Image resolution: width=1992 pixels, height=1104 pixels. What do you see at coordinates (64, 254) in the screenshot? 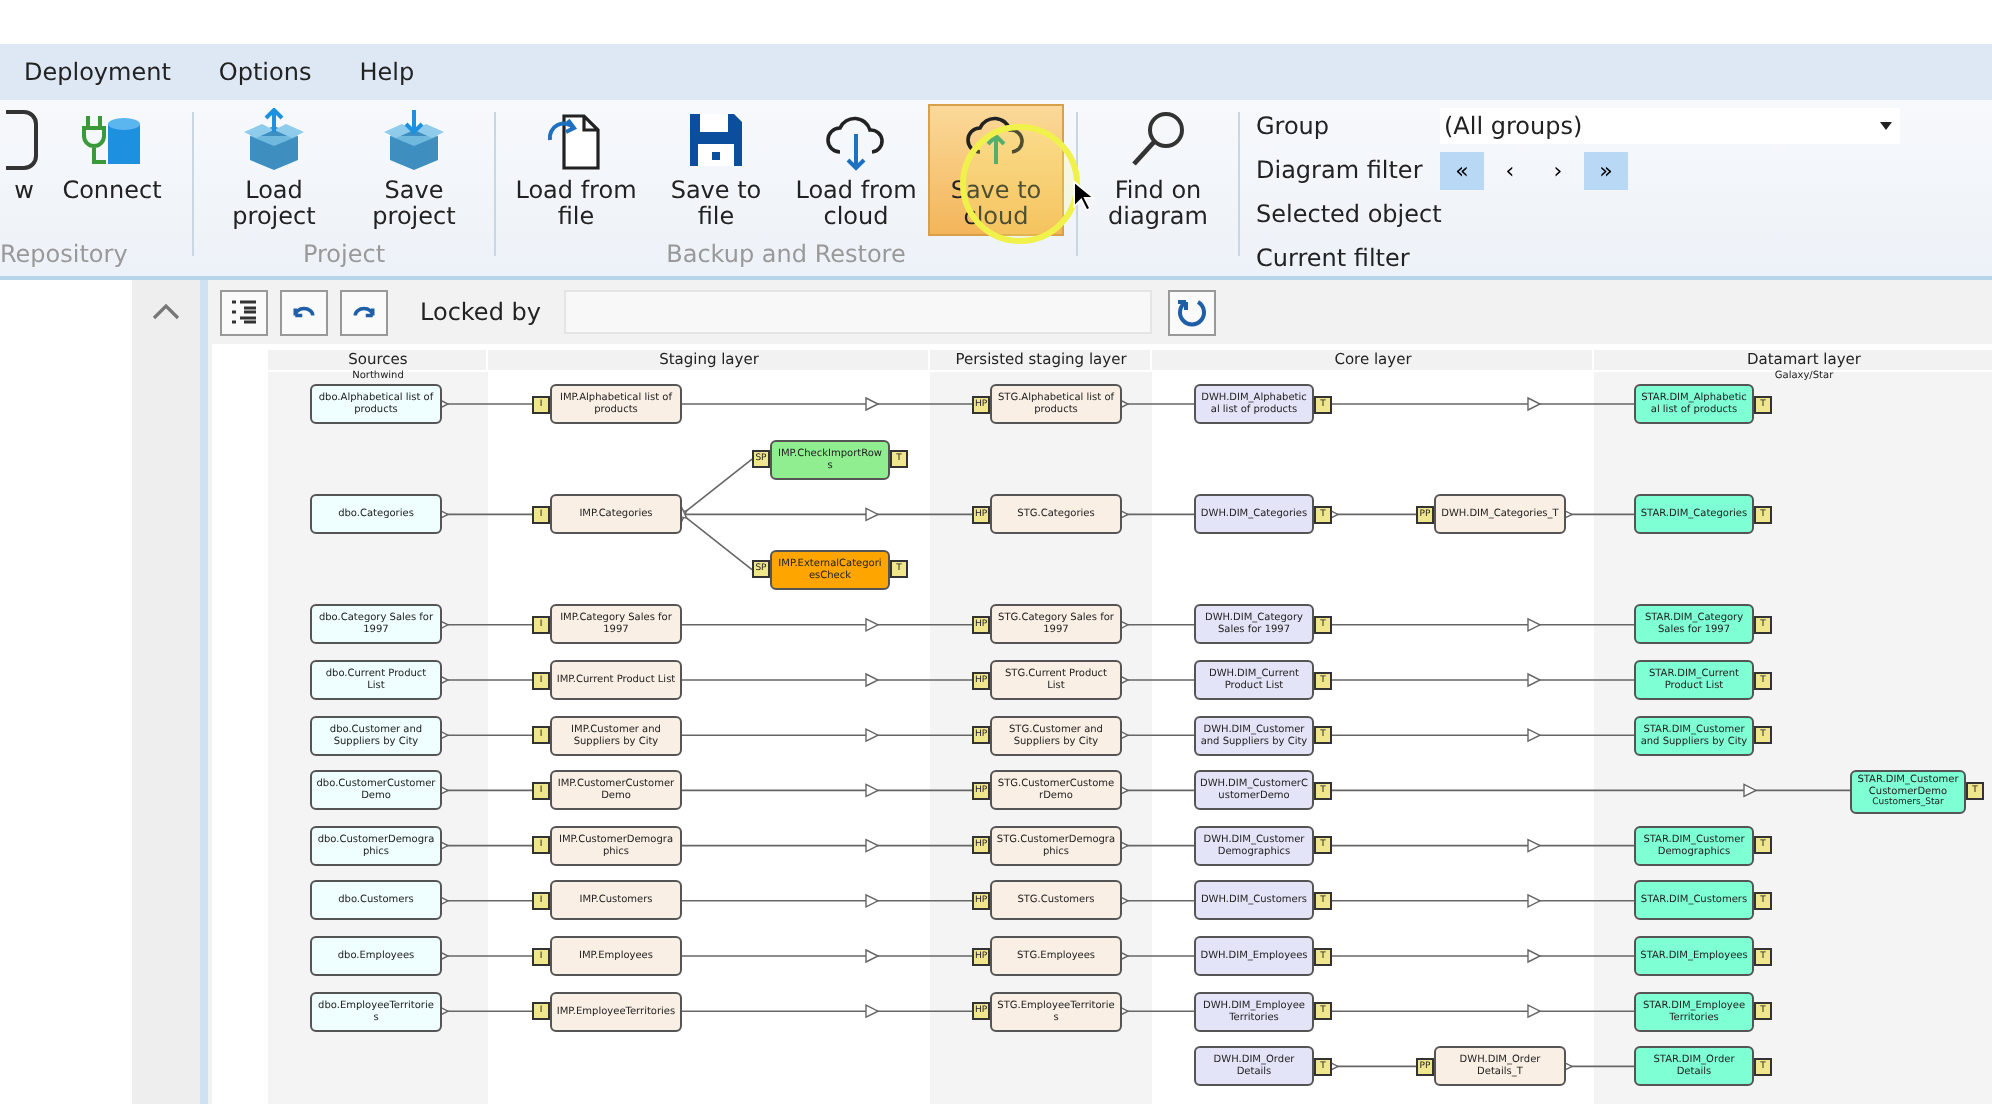
I see `group-label: Repository` at bounding box center [64, 254].